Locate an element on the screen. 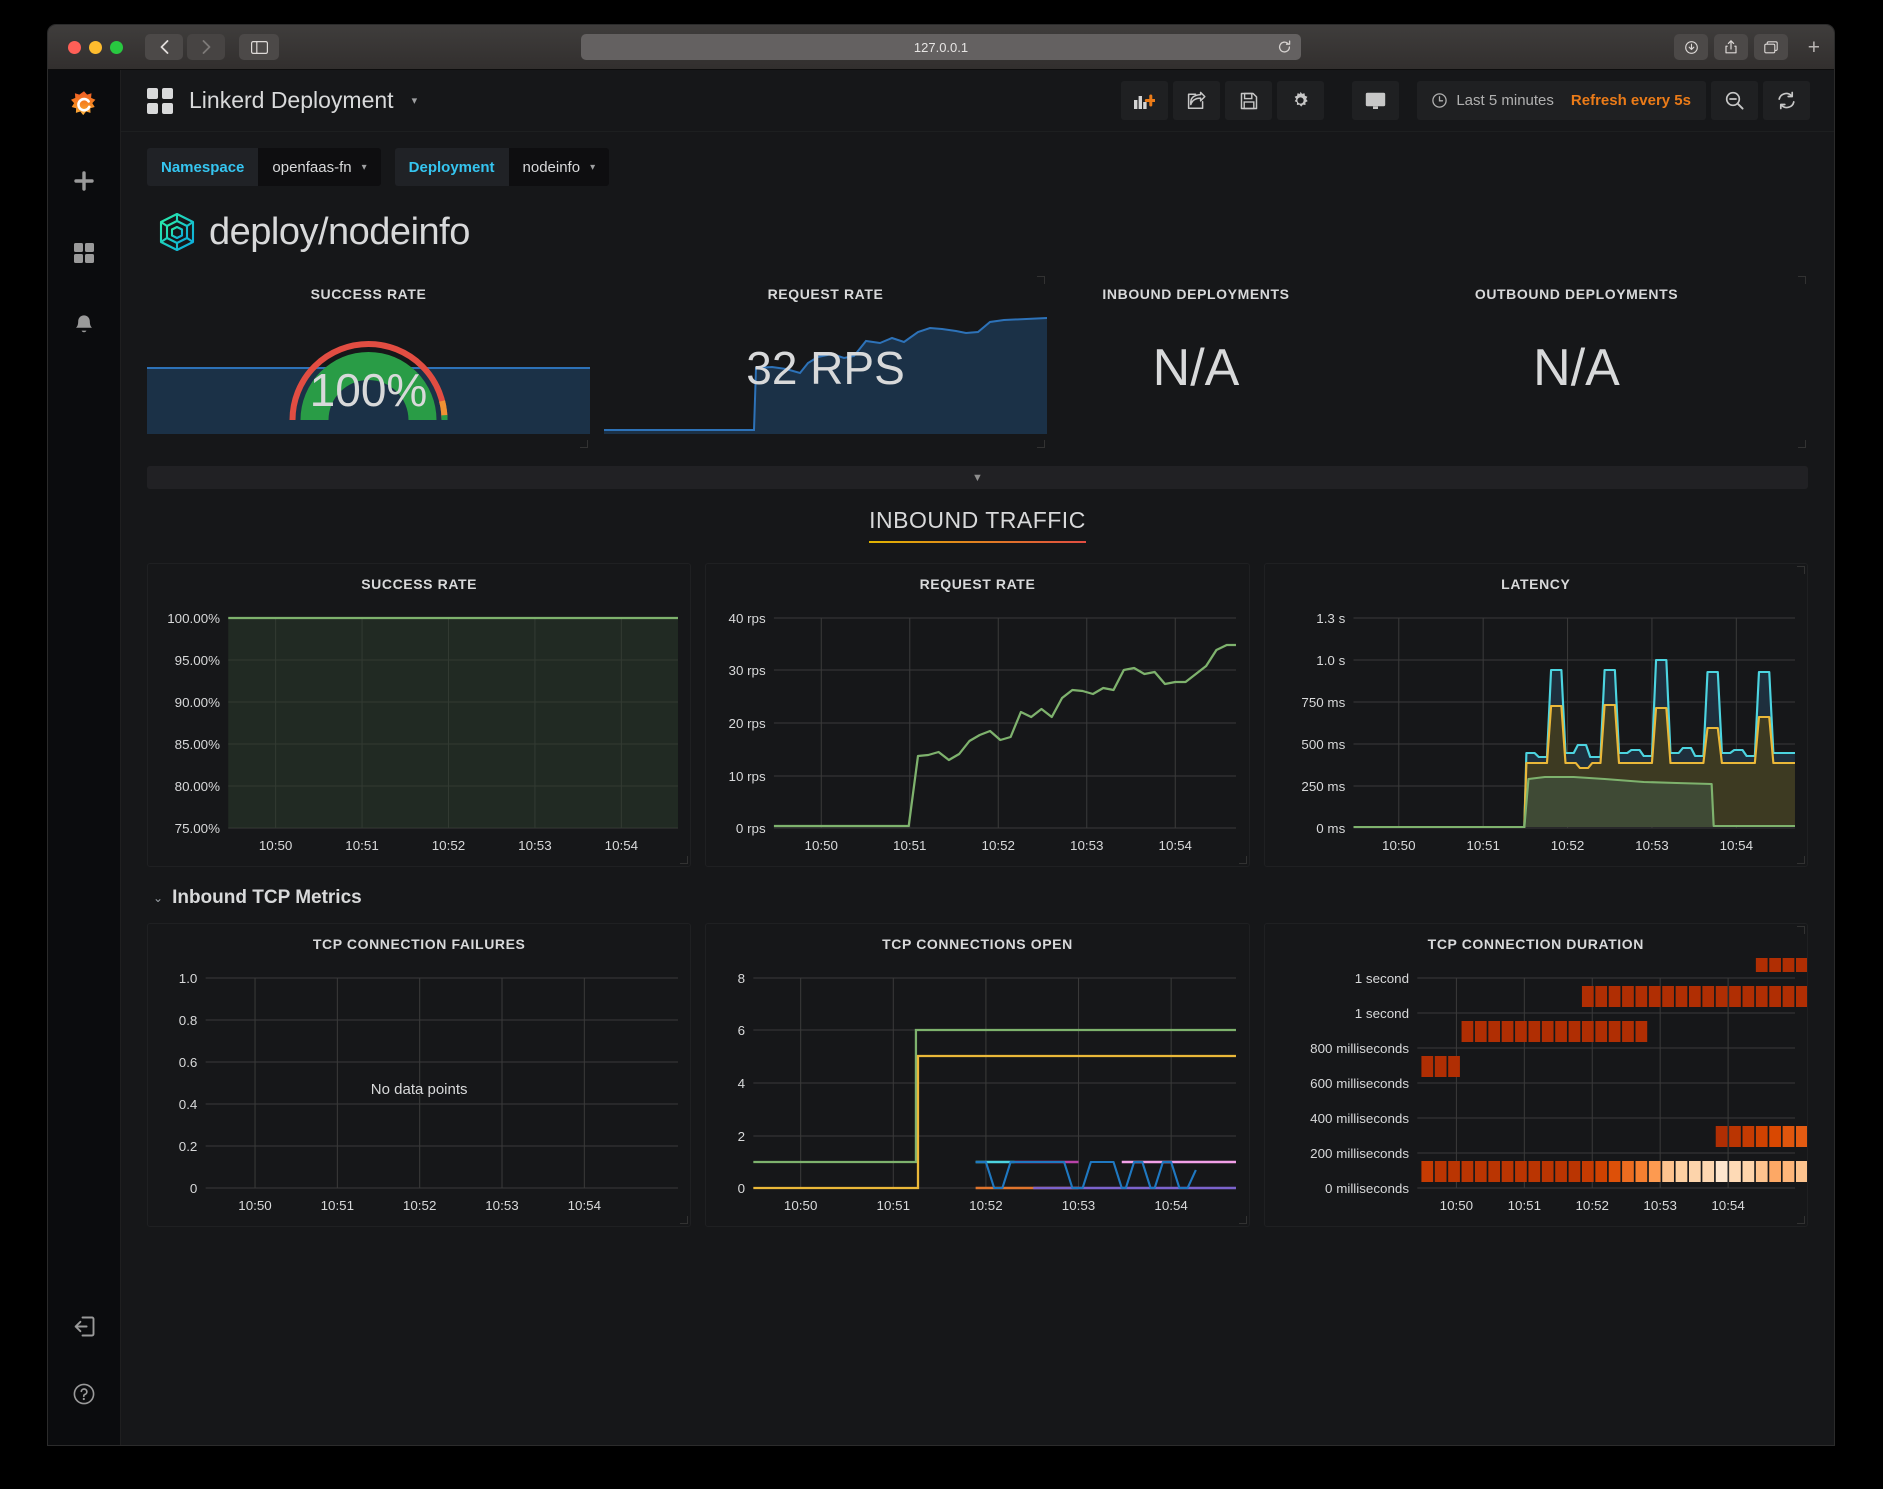 Image resolution: width=1883 pixels, height=1489 pixels. svg-text: 0.4 is located at coordinates (188, 1104).